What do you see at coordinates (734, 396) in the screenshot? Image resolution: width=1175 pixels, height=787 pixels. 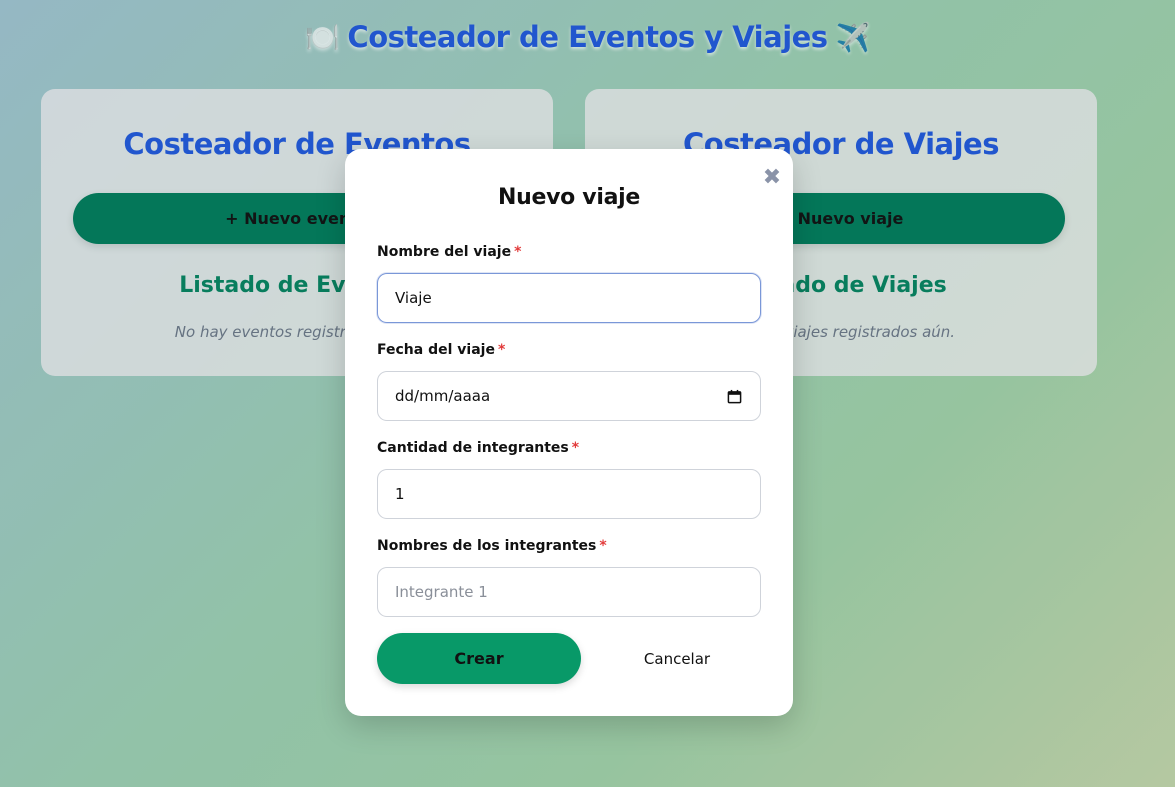 I see `calendar-icon` at bounding box center [734, 396].